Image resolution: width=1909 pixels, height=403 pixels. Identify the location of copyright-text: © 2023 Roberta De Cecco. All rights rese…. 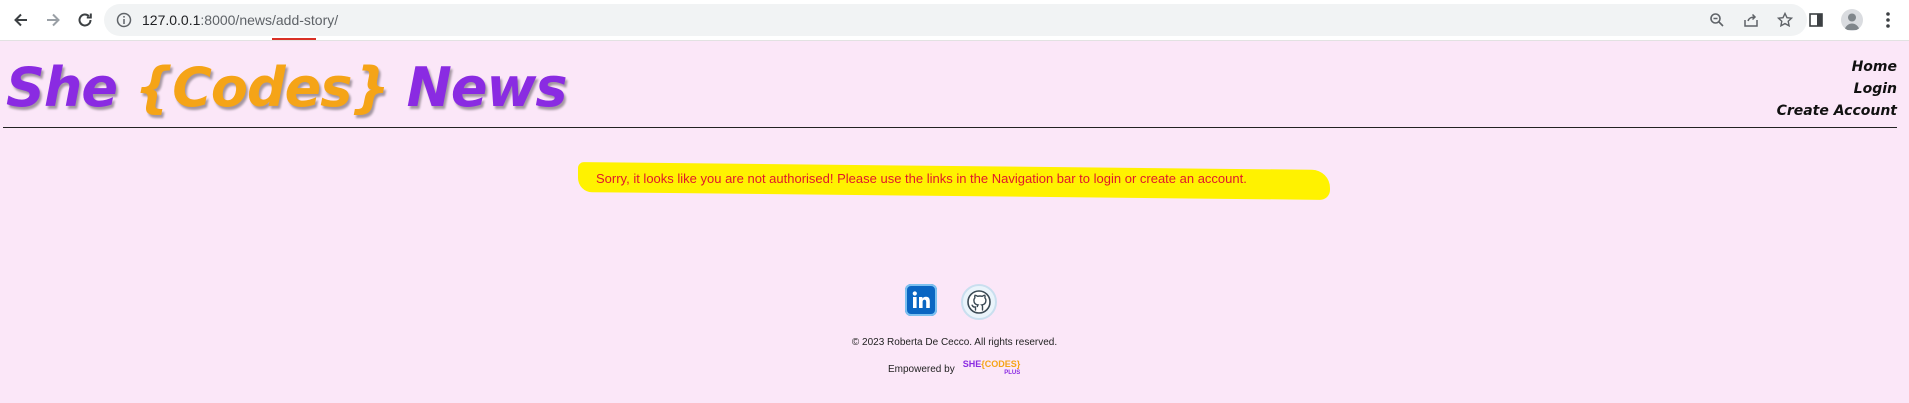
(954, 342).